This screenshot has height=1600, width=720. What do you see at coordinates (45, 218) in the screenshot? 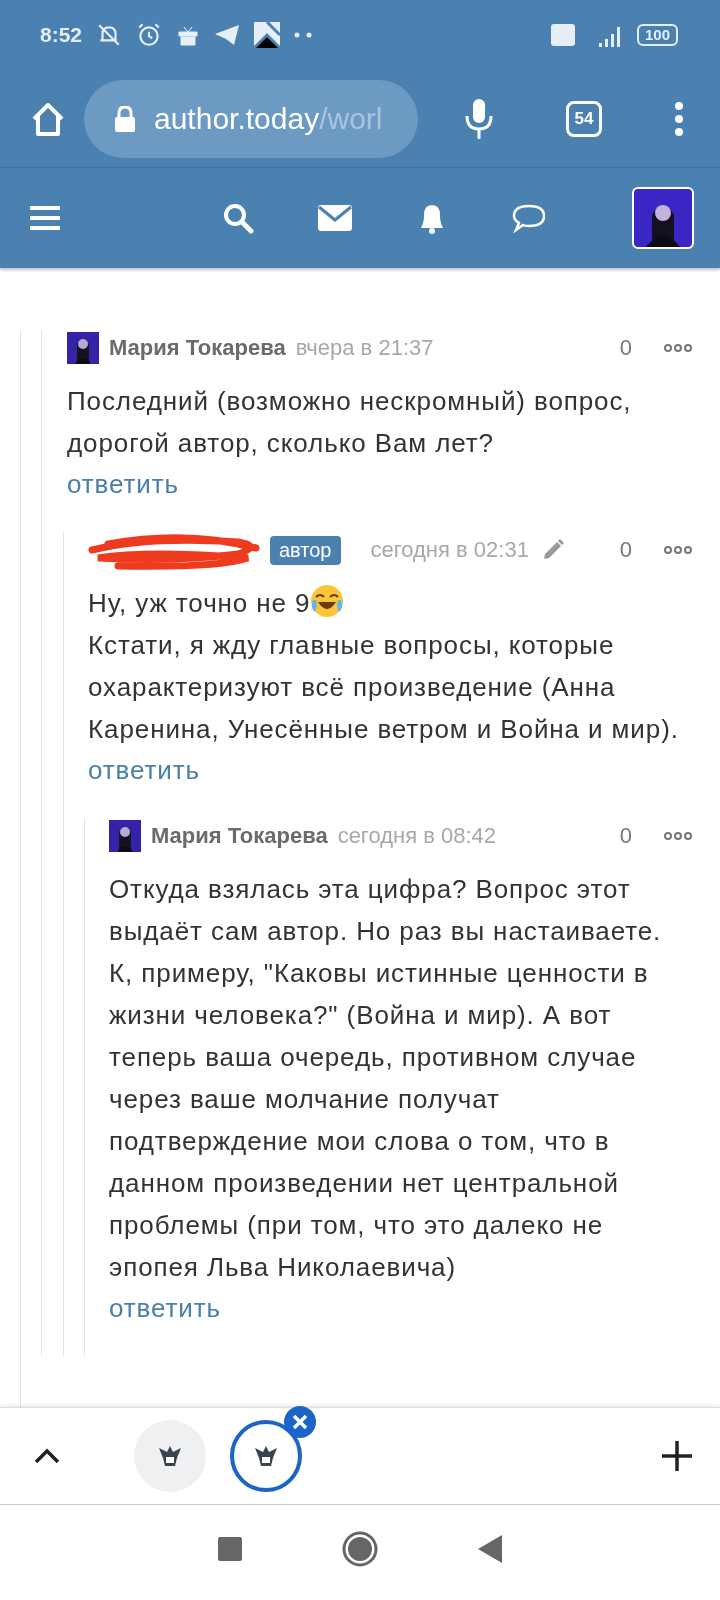
I see `menu-icon` at bounding box center [45, 218].